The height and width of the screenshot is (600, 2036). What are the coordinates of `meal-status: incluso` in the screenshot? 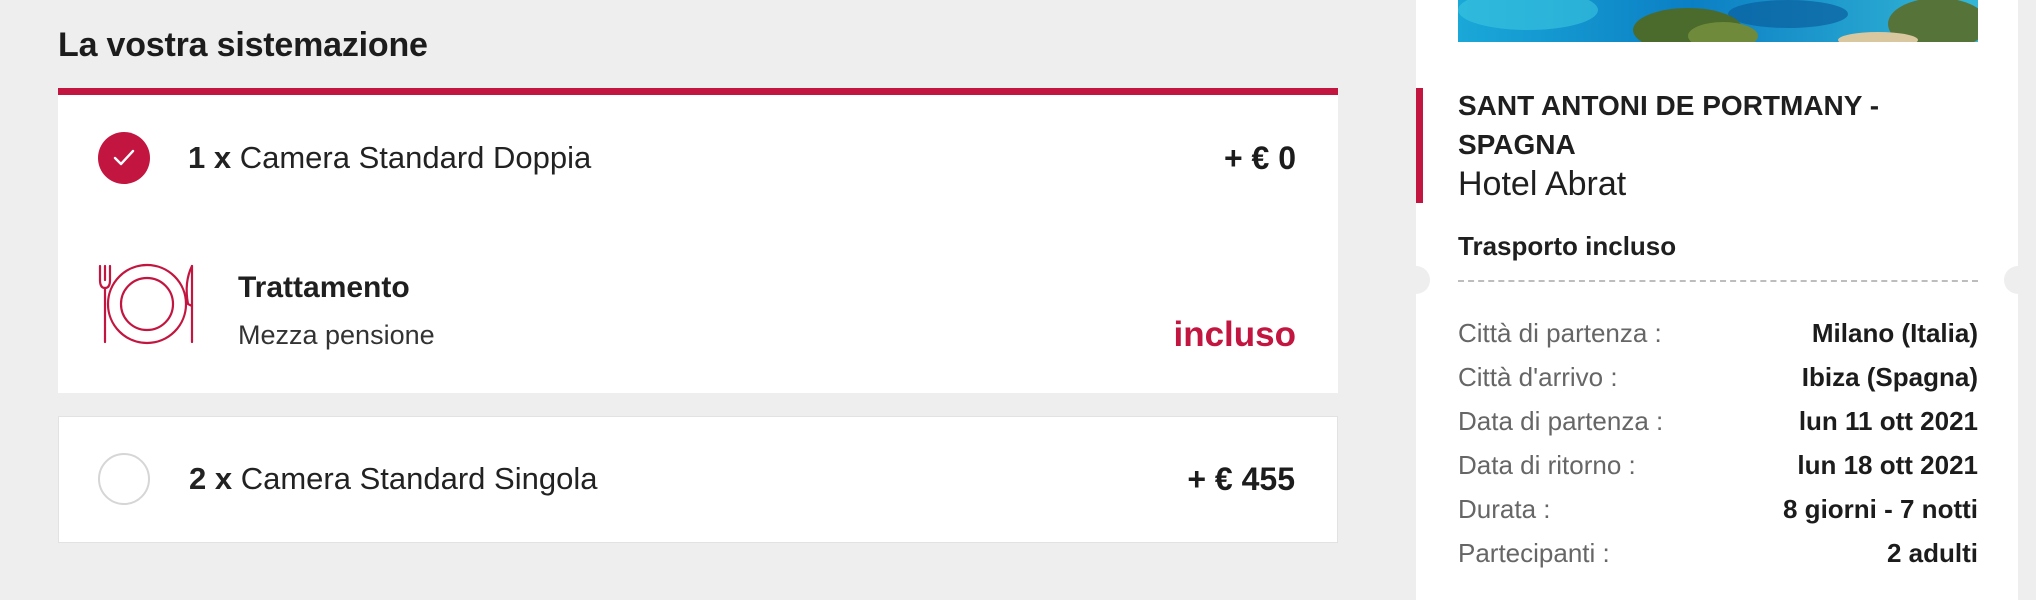 It's located at (1234, 334).